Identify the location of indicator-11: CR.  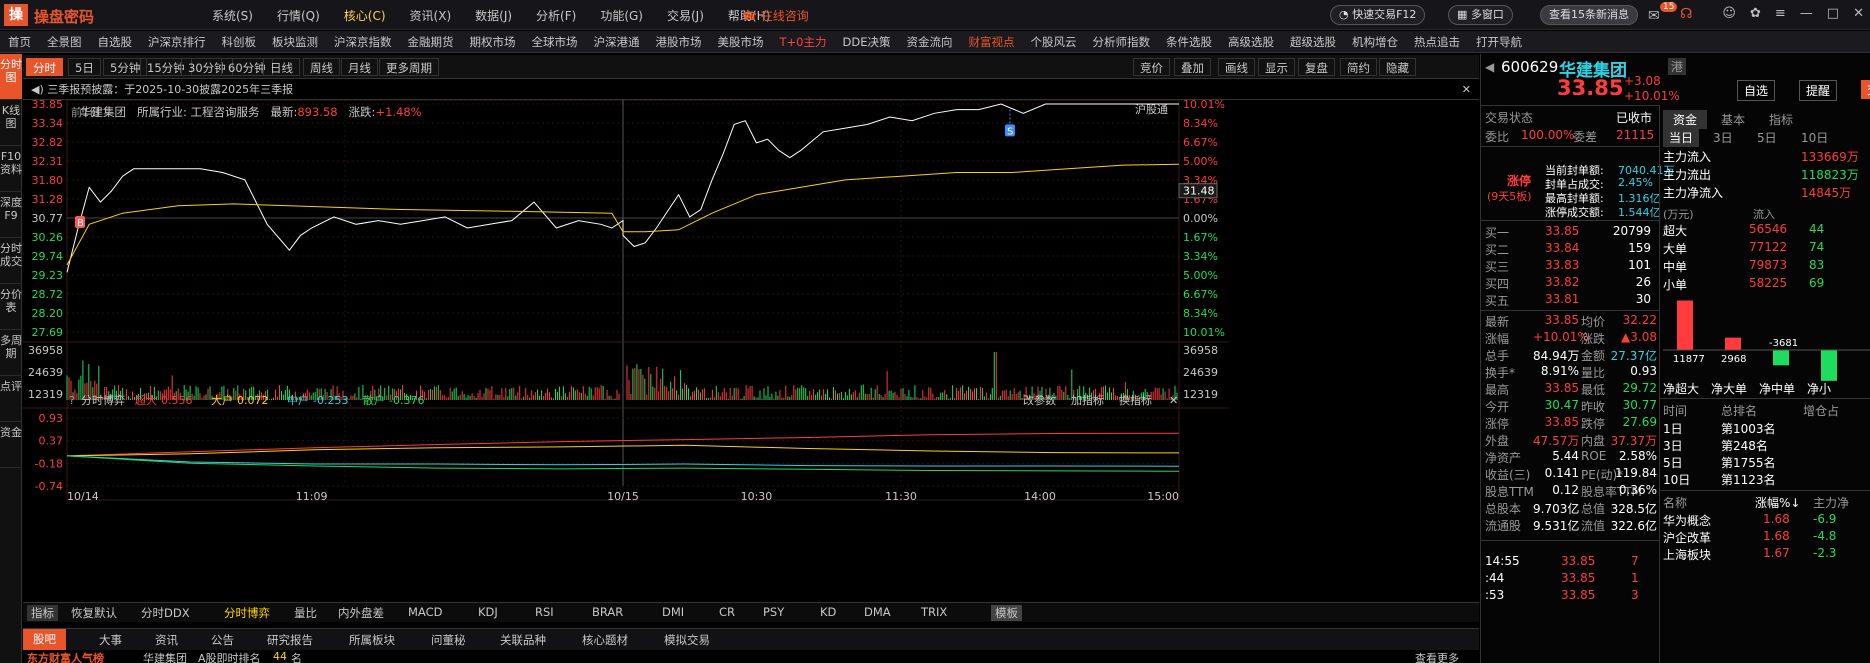
(727, 612).